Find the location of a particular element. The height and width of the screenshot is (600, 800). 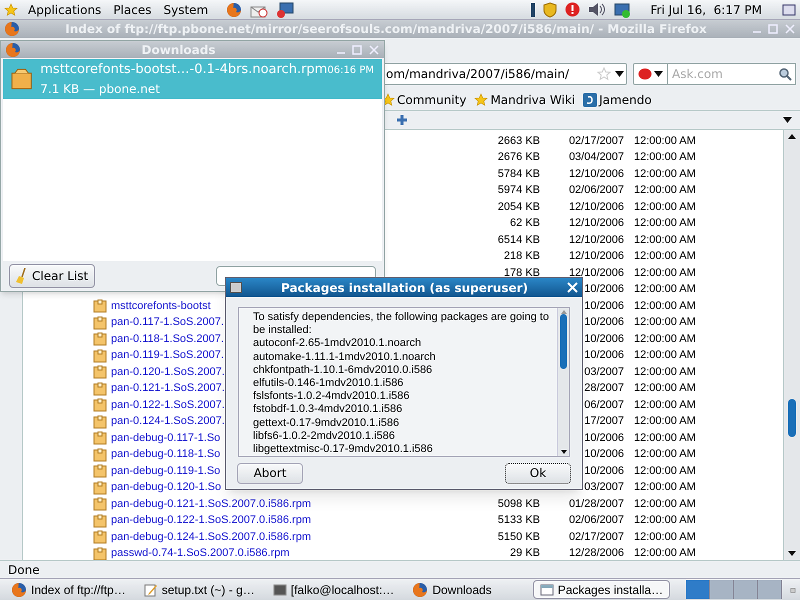

panel-menu: Applications is located at coordinates (65, 9).